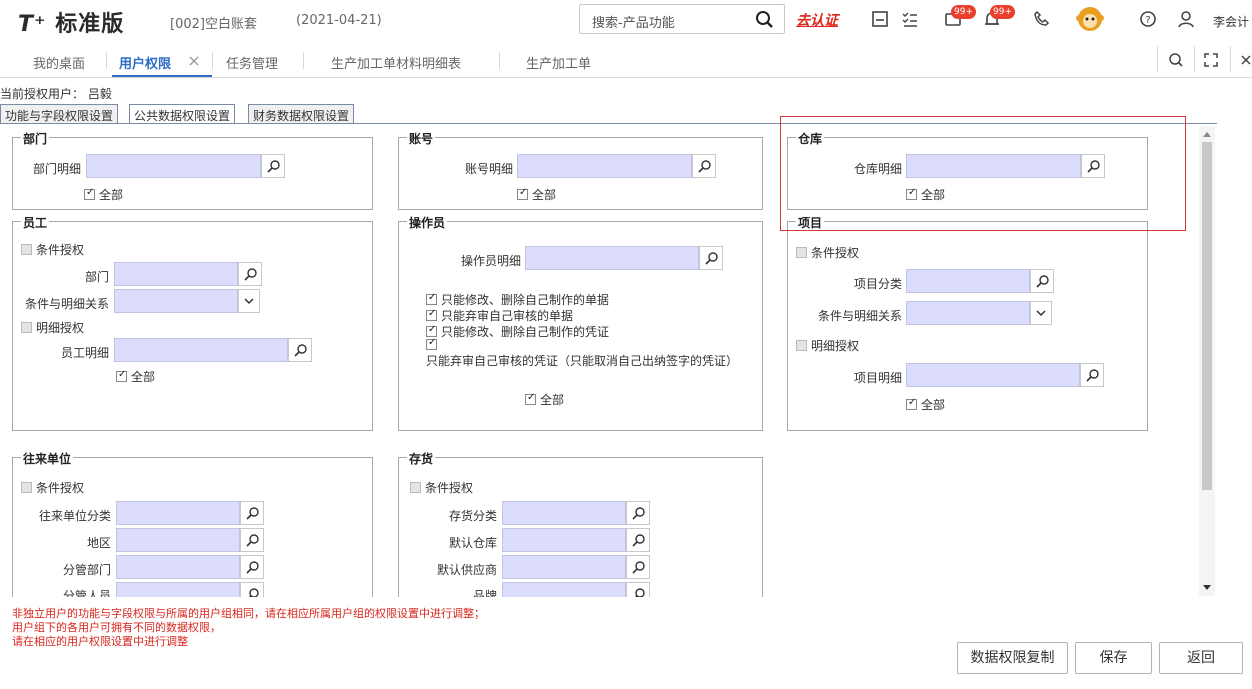 This screenshot has height=689, width=1252. I want to click on partner-person-lookup-button, so click(252, 589).